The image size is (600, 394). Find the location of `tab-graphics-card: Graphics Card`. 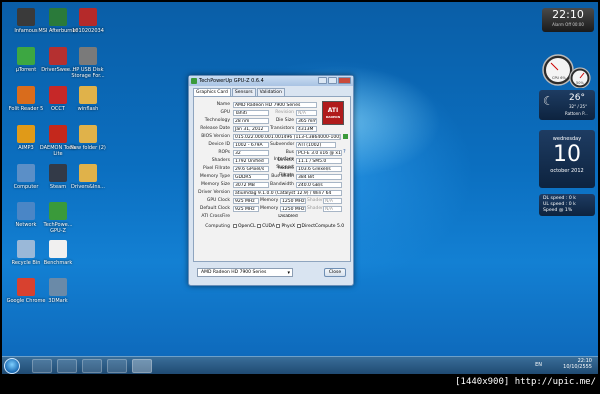

tab-graphics-card: Graphics Card is located at coordinates (212, 92).